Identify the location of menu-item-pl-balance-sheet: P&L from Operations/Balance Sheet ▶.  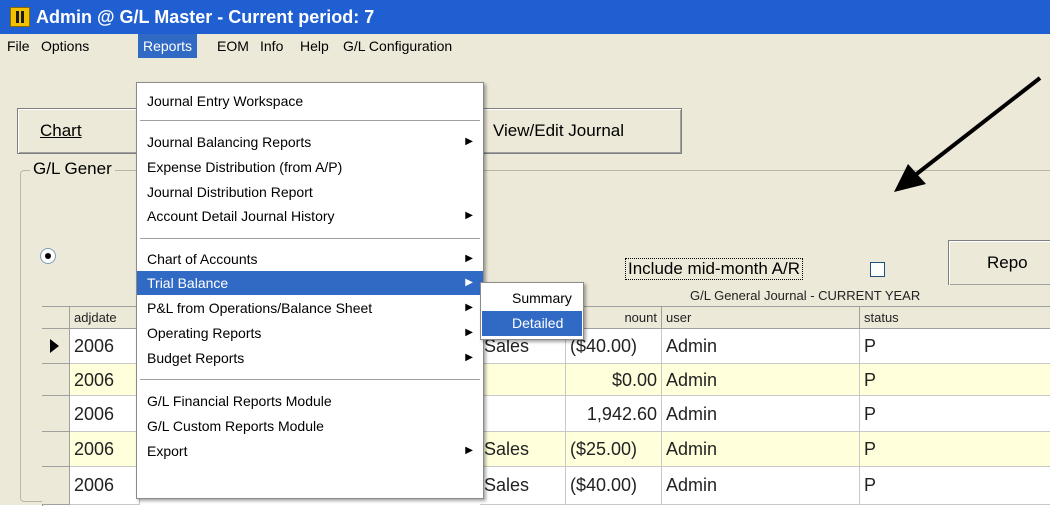
(310, 308).